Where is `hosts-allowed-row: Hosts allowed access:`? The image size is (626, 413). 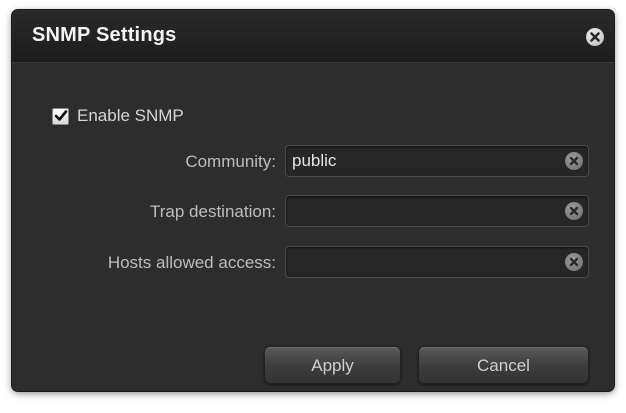 hosts-allowed-row: Hosts allowed access: is located at coordinates (313, 263).